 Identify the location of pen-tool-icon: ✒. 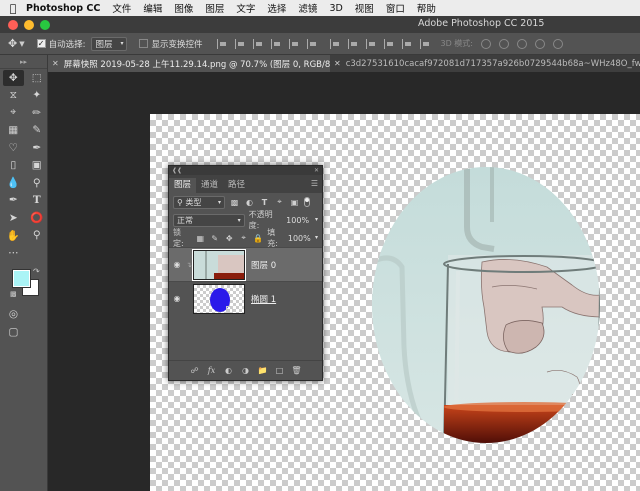
(13, 200).